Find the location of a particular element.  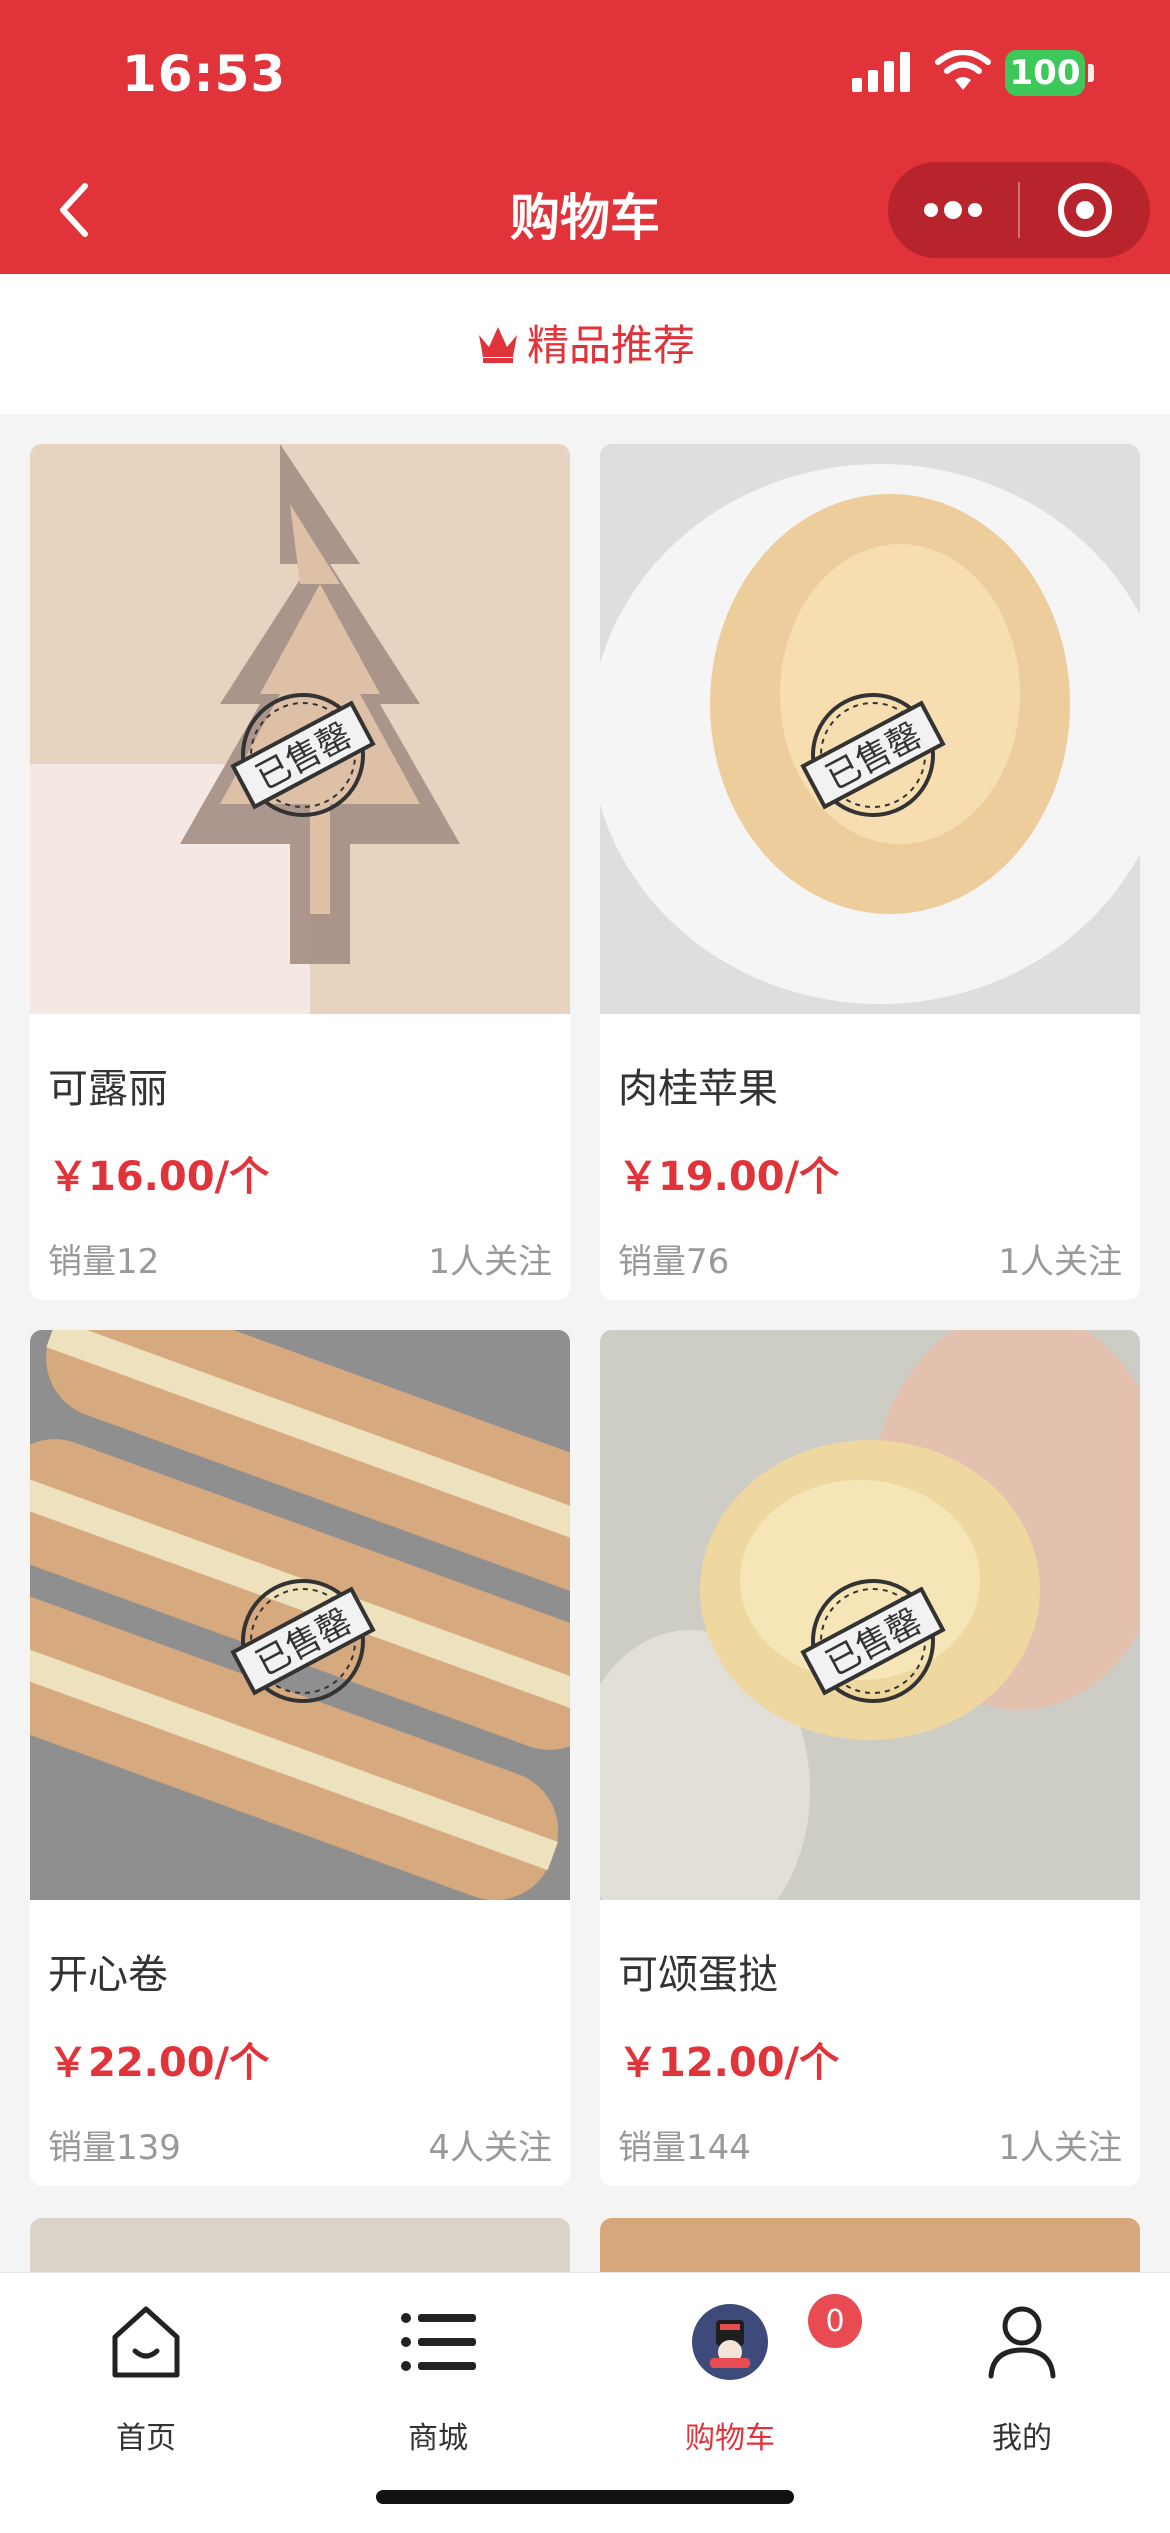

tab-profile: 我的 is located at coordinates (1022, 2377).